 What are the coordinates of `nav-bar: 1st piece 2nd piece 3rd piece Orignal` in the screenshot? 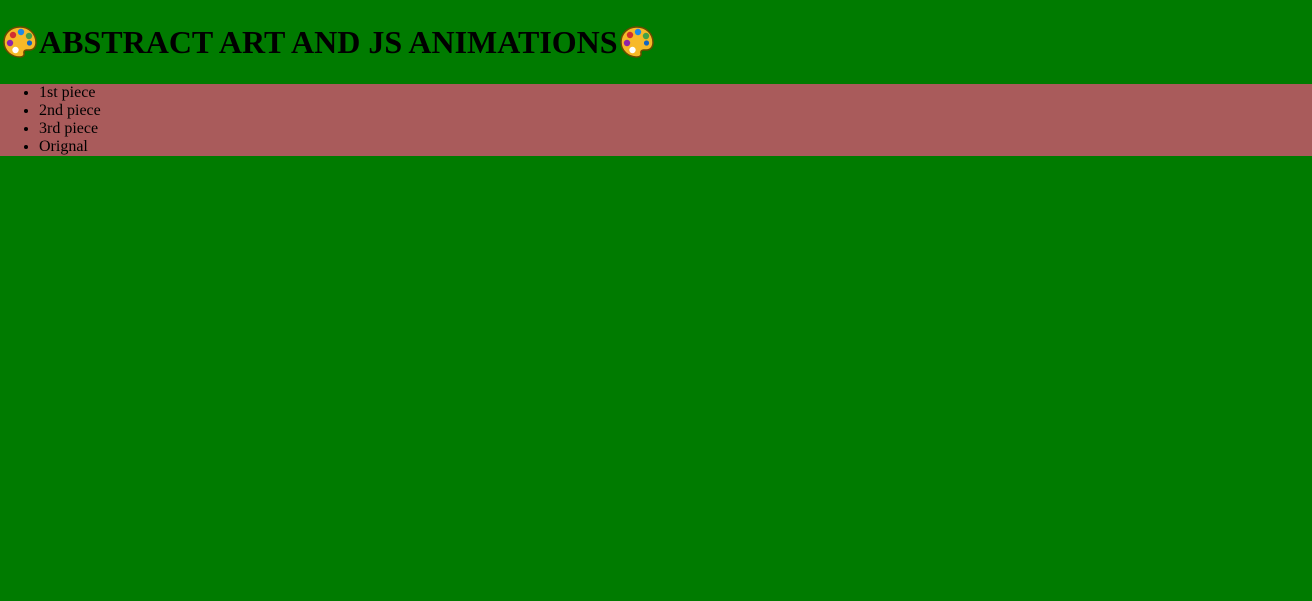 It's located at (656, 120).